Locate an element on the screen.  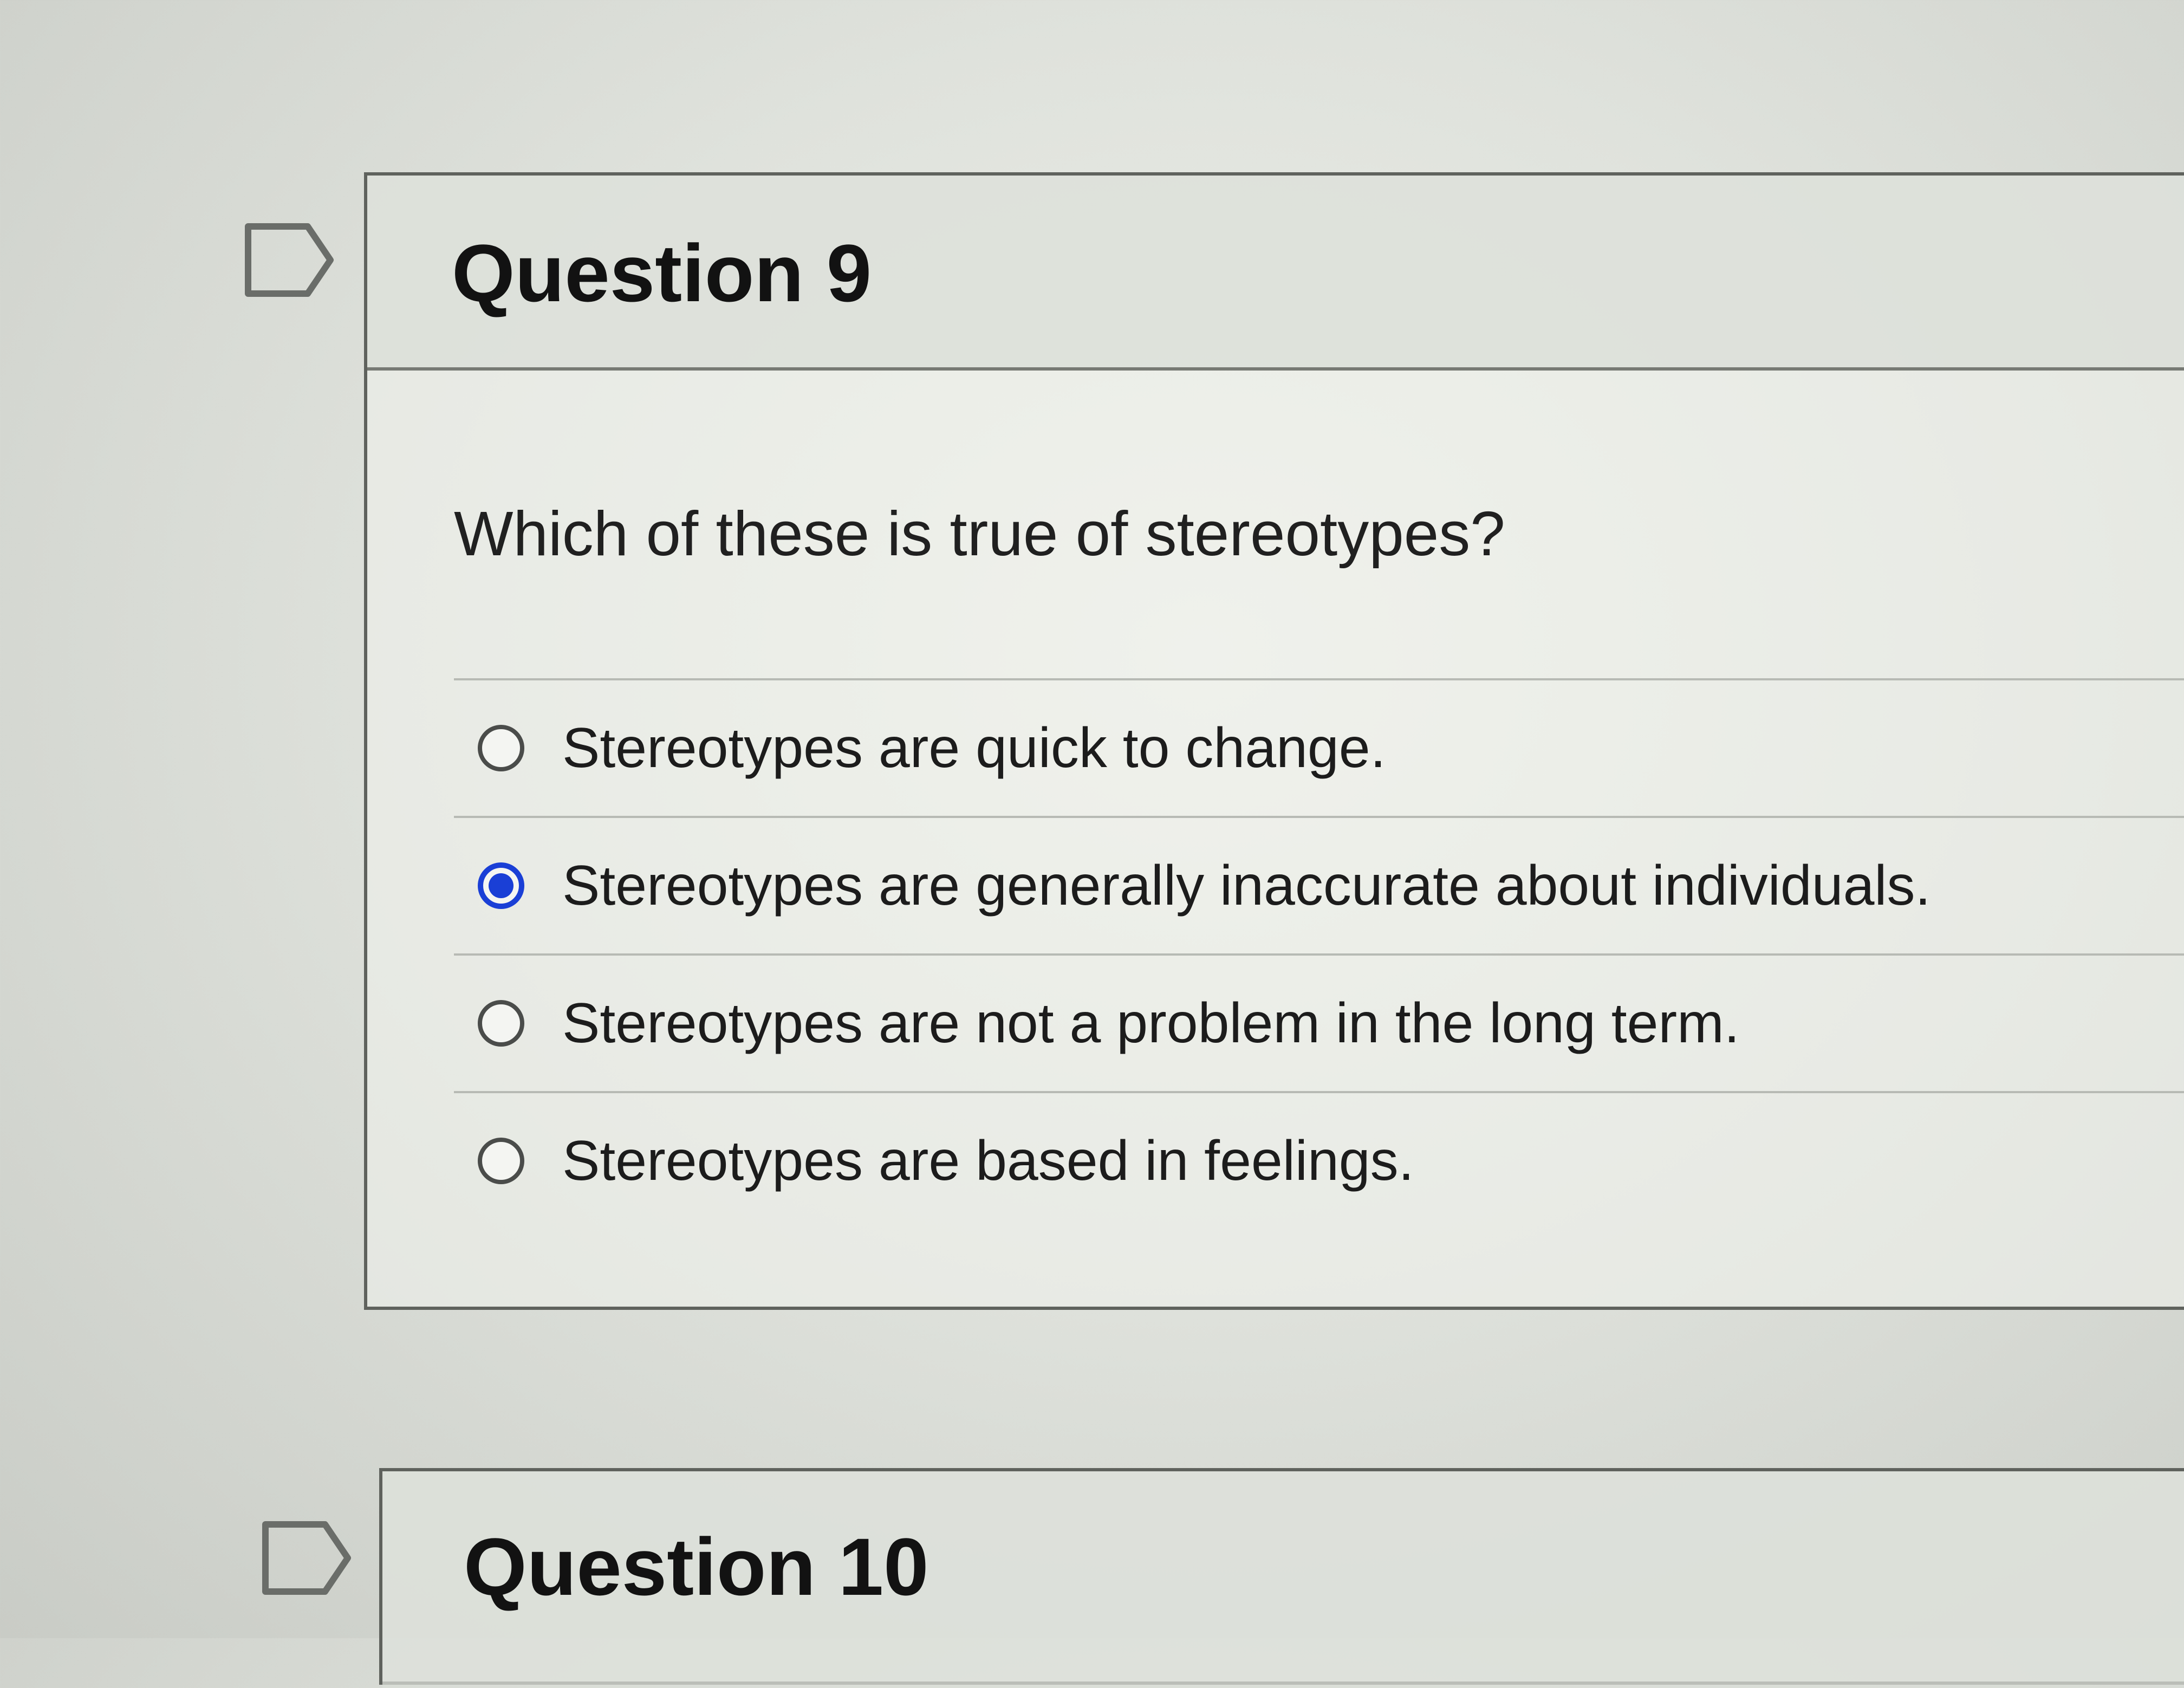
answer-option-4: Stereotypes are based in feelings. is located at coordinates (1319, 1160).